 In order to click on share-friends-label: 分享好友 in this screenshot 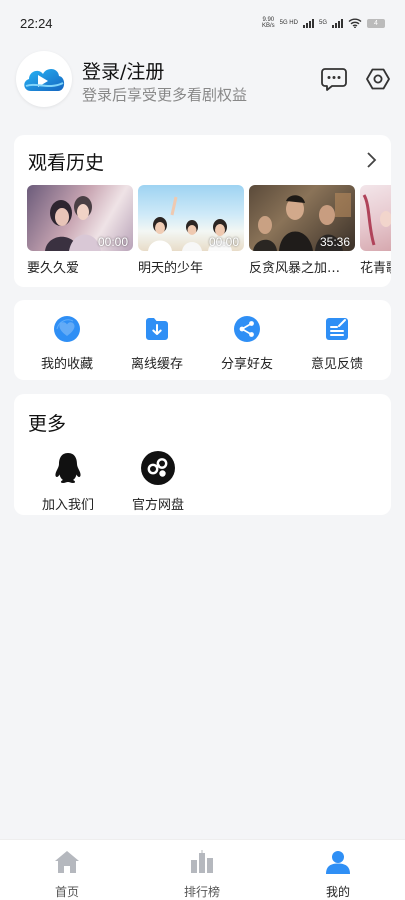, I will do `click(246, 364)`.